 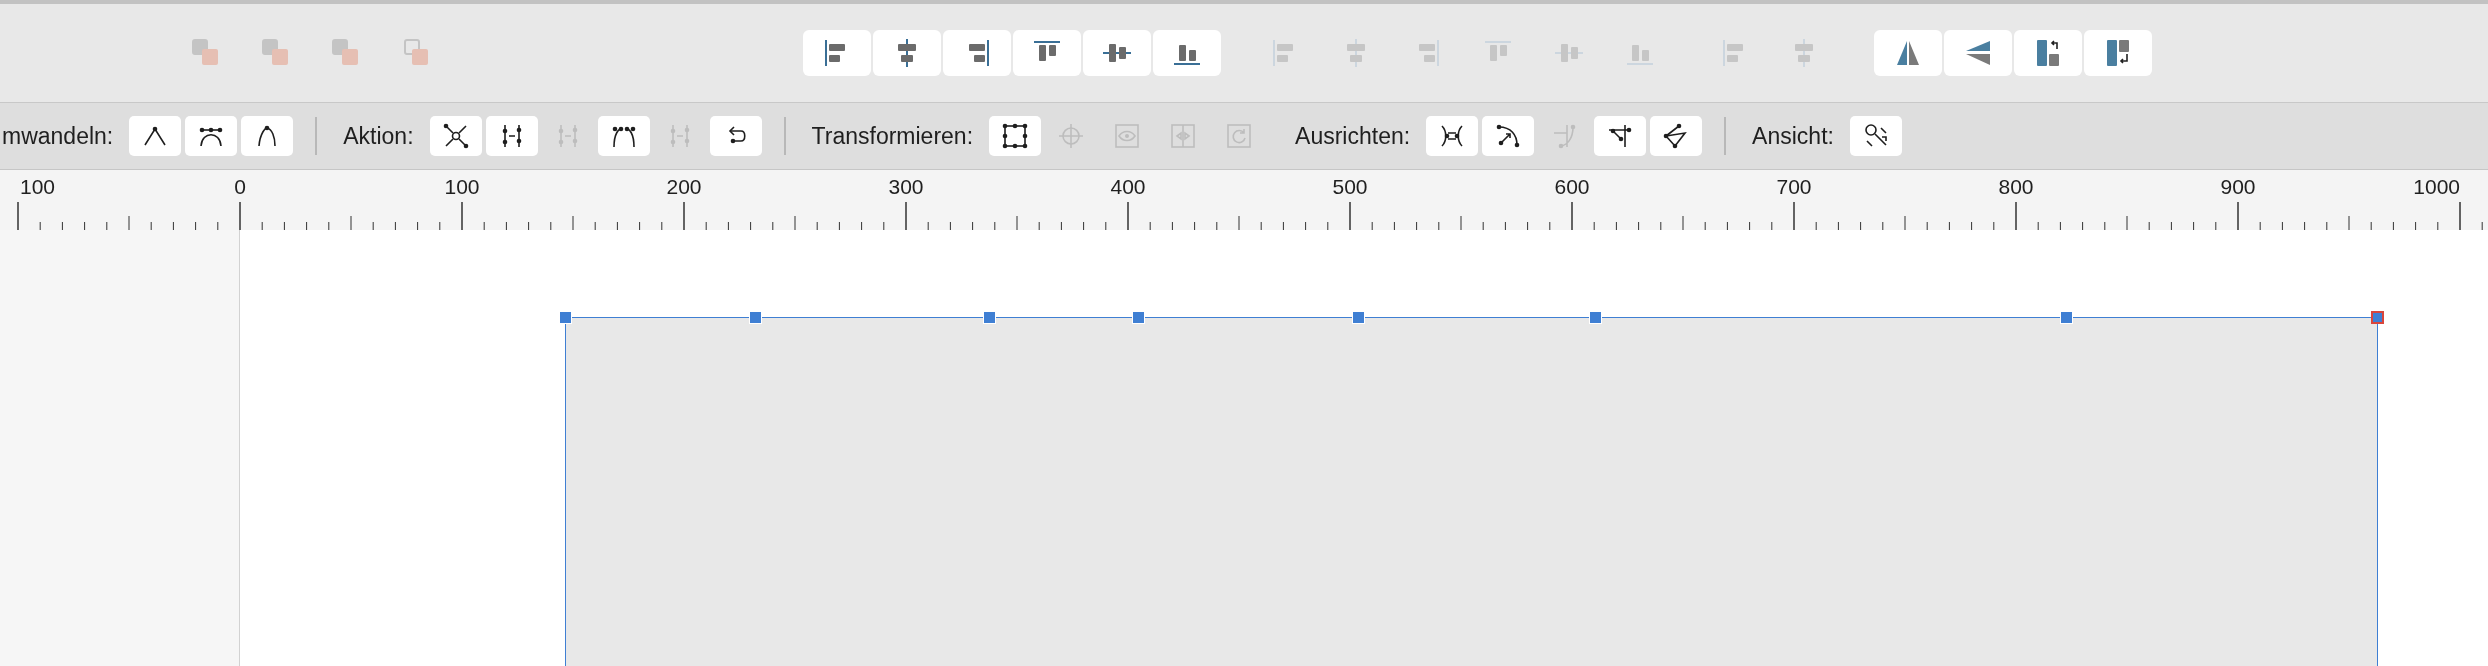 I want to click on ruler-label: 800, so click(x=2016, y=186).